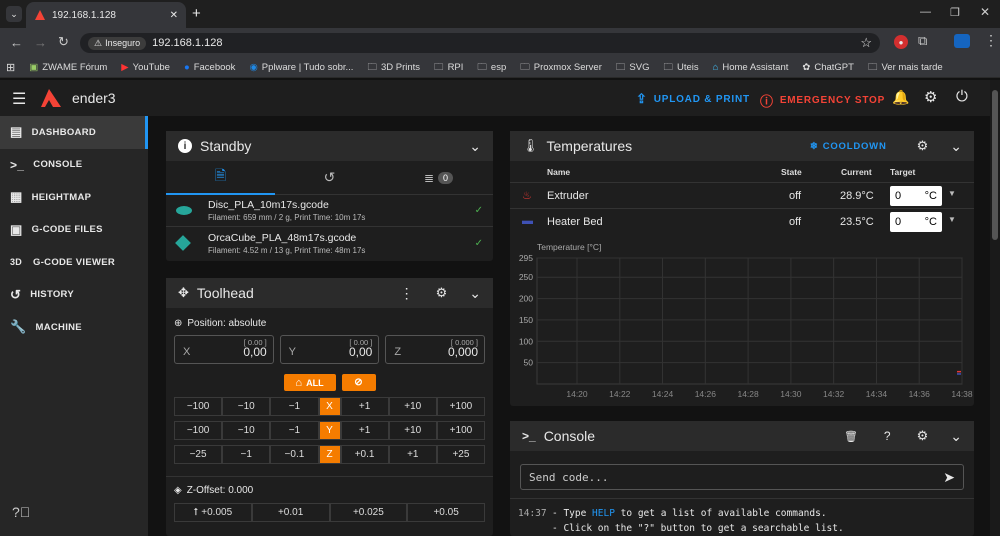 The width and height of the screenshot is (1000, 536). Describe the element at coordinates (603, 513) in the screenshot. I see `help-command-link: HELP` at that location.